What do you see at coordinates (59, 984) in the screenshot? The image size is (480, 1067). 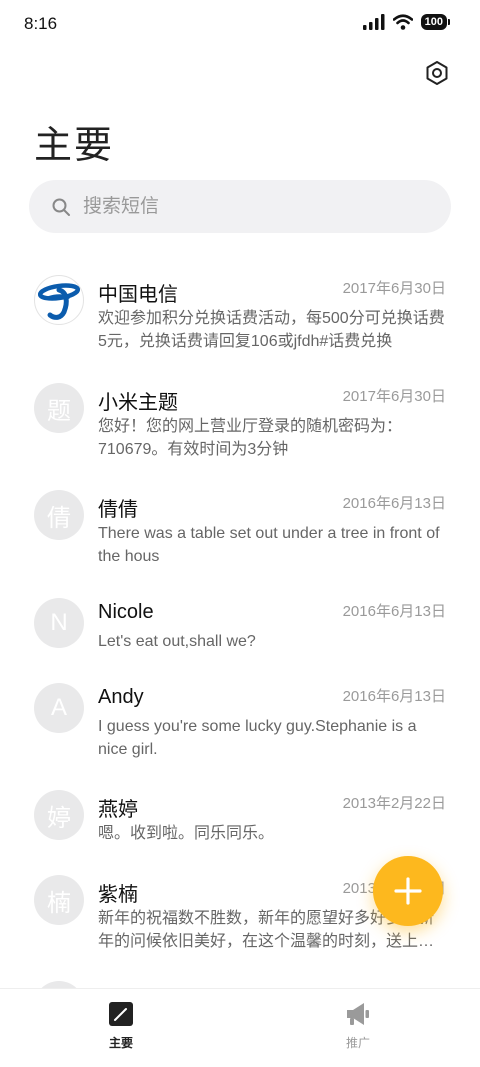 I see `avatar` at bounding box center [59, 984].